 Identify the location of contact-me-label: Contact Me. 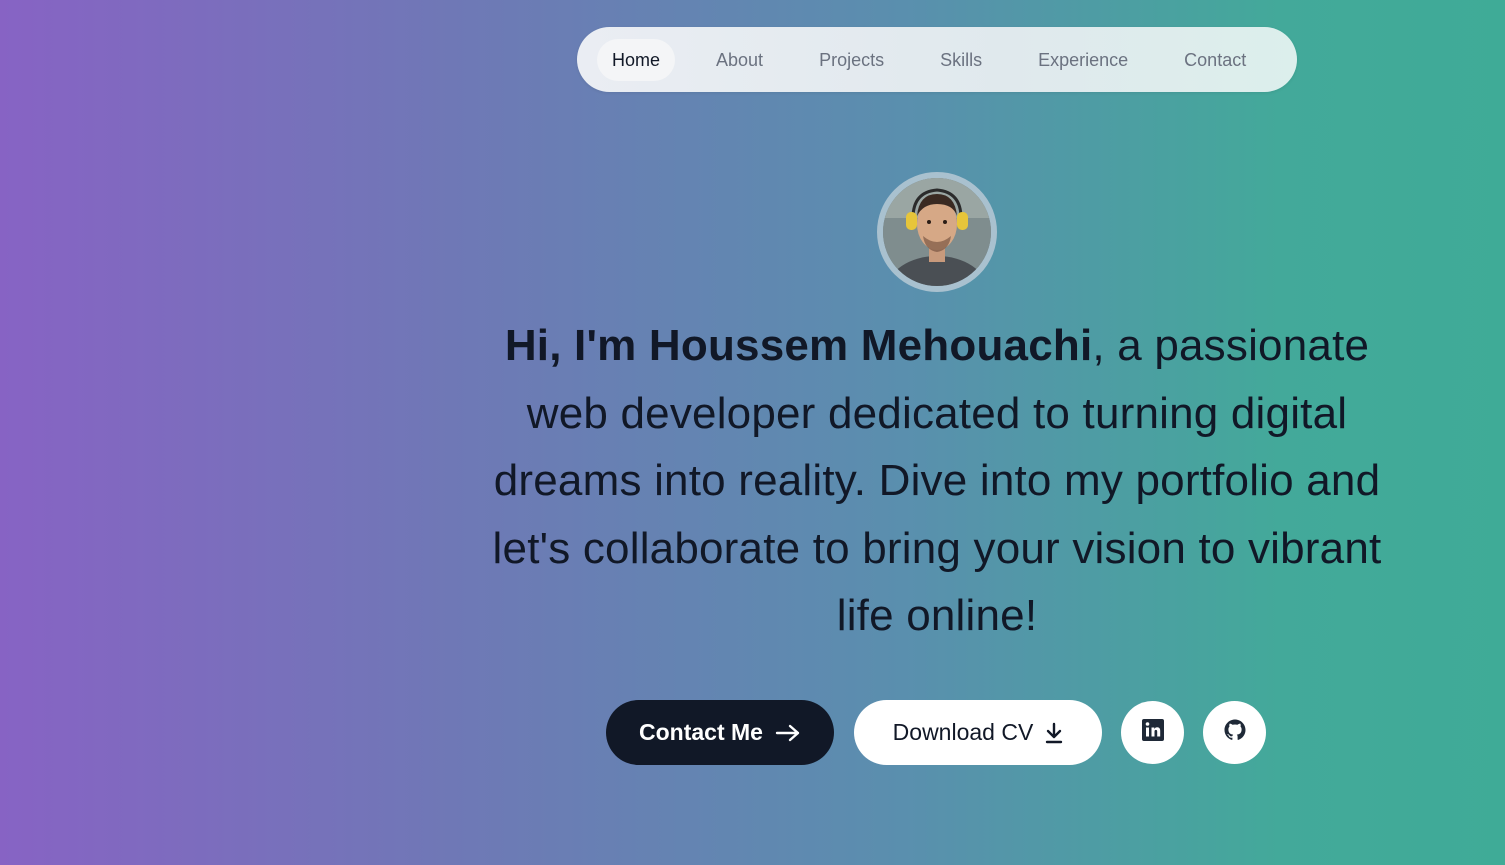
(701, 732).